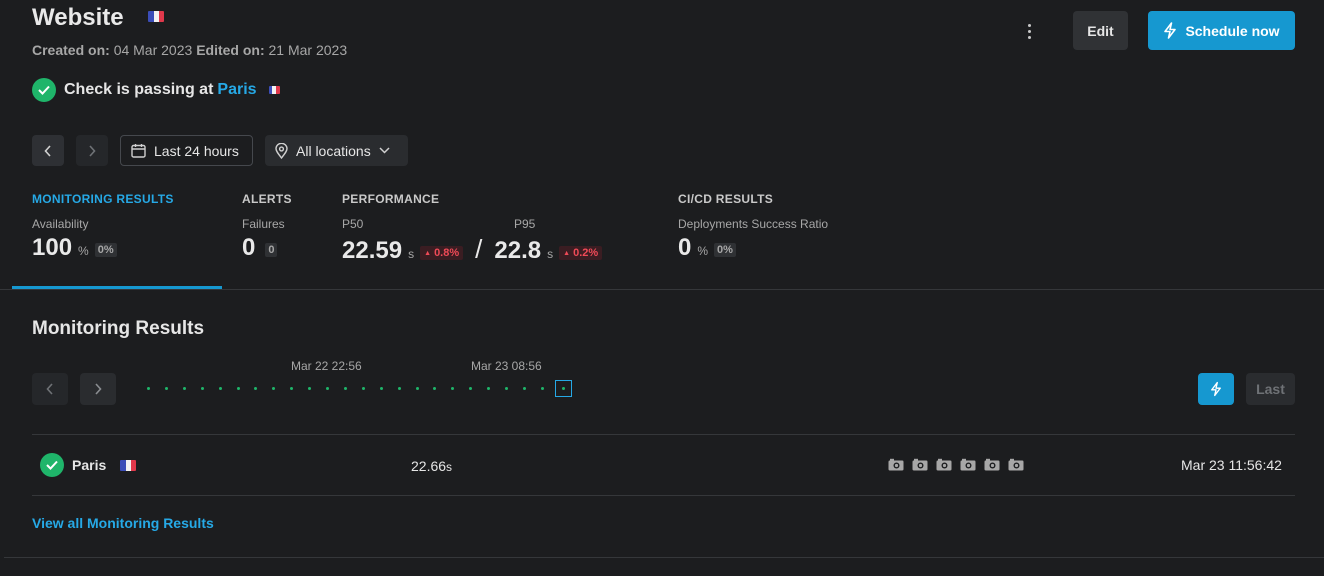 This screenshot has width=1324, height=576. Describe the element at coordinates (663, 495) in the screenshot. I see `results-bottom-divider` at that location.